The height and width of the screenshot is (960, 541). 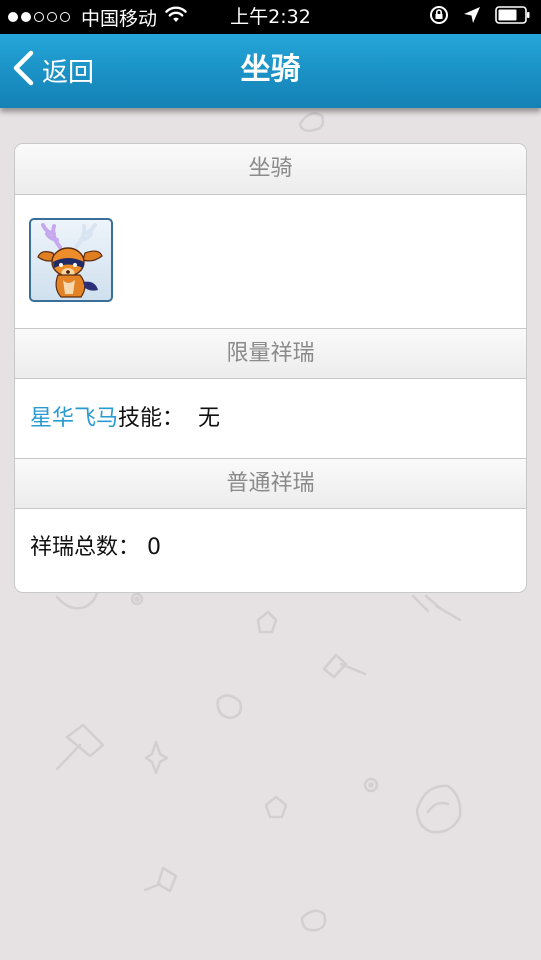 I want to click on total-value: 0, so click(x=154, y=547).